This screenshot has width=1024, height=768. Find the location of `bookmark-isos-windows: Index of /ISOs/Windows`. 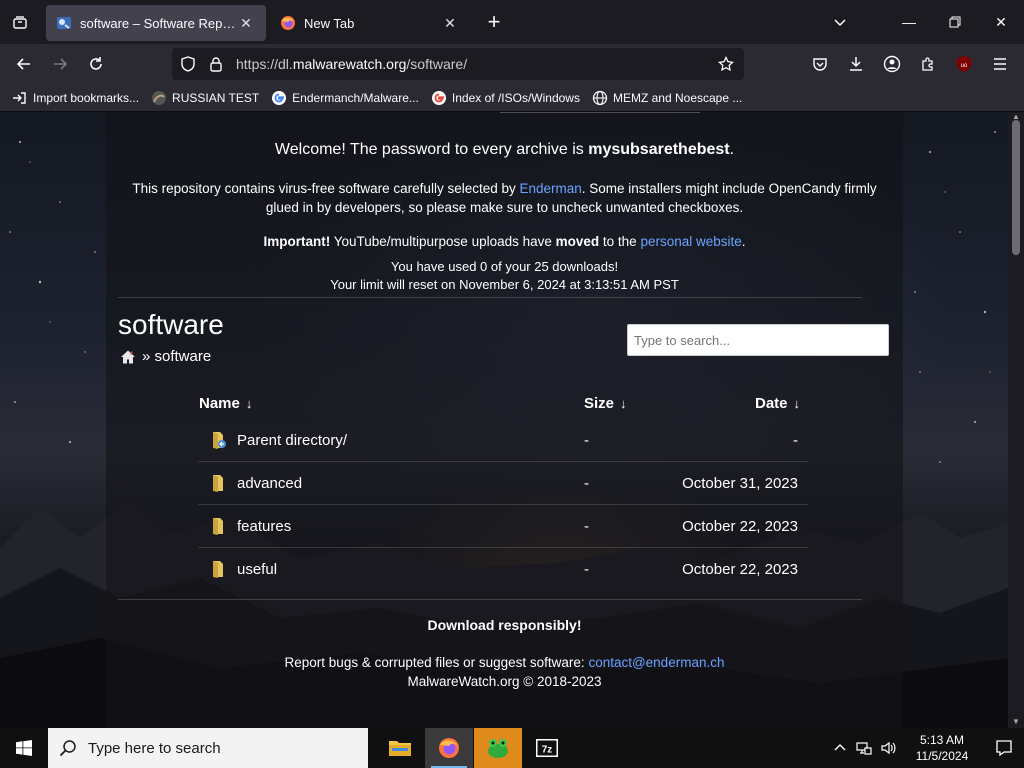

bookmark-isos-windows: Index of /ISOs/Windows is located at coordinates (505, 98).